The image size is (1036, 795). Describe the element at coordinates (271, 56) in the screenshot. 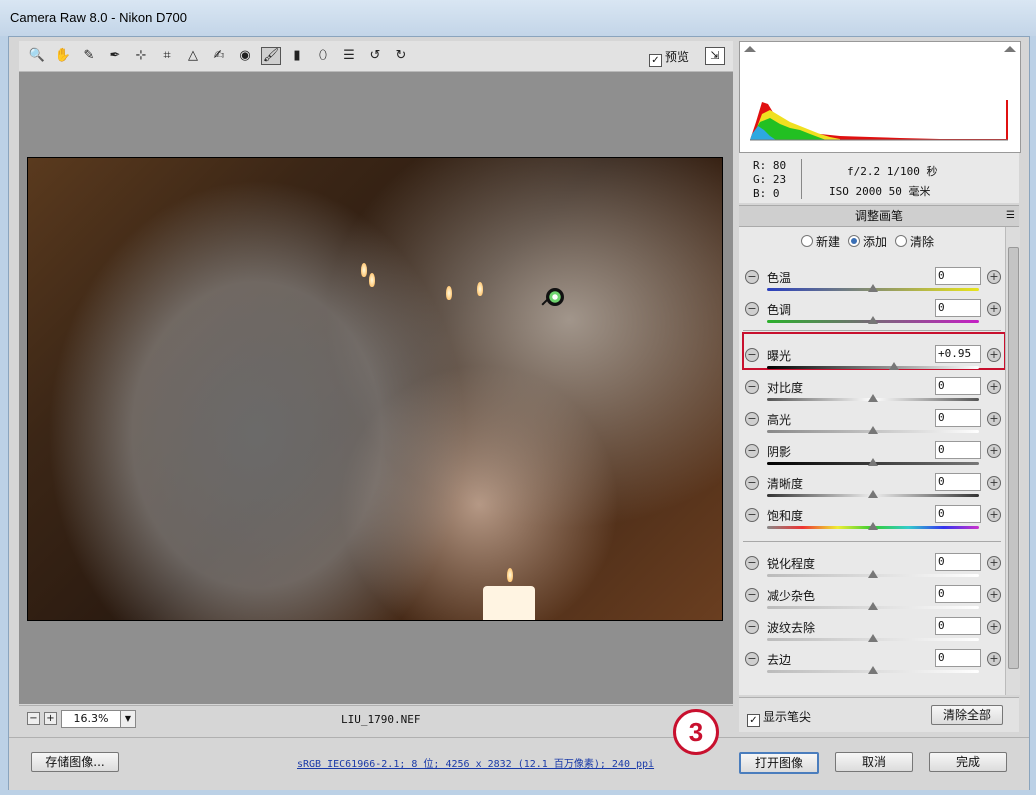

I see `adjustment-brush-tool-icon: 🖌` at that location.